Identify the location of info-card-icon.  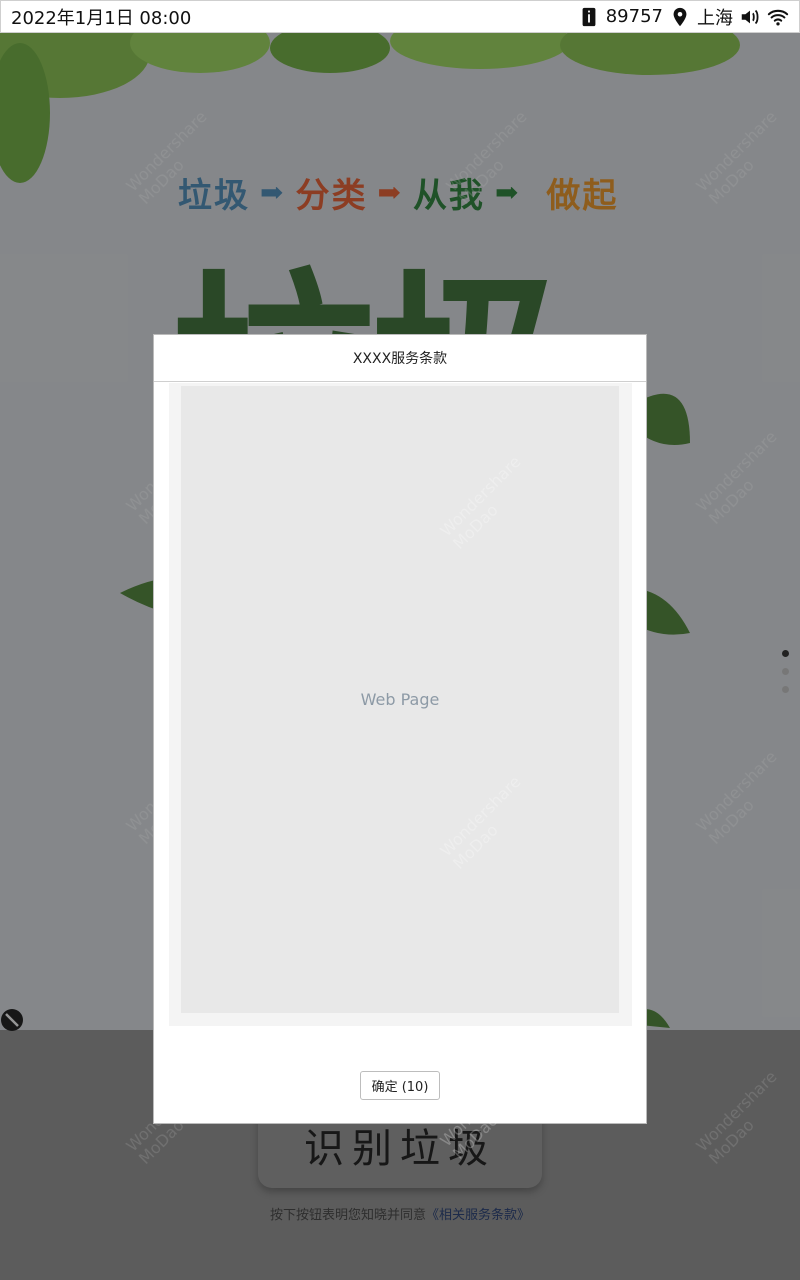
(589, 17).